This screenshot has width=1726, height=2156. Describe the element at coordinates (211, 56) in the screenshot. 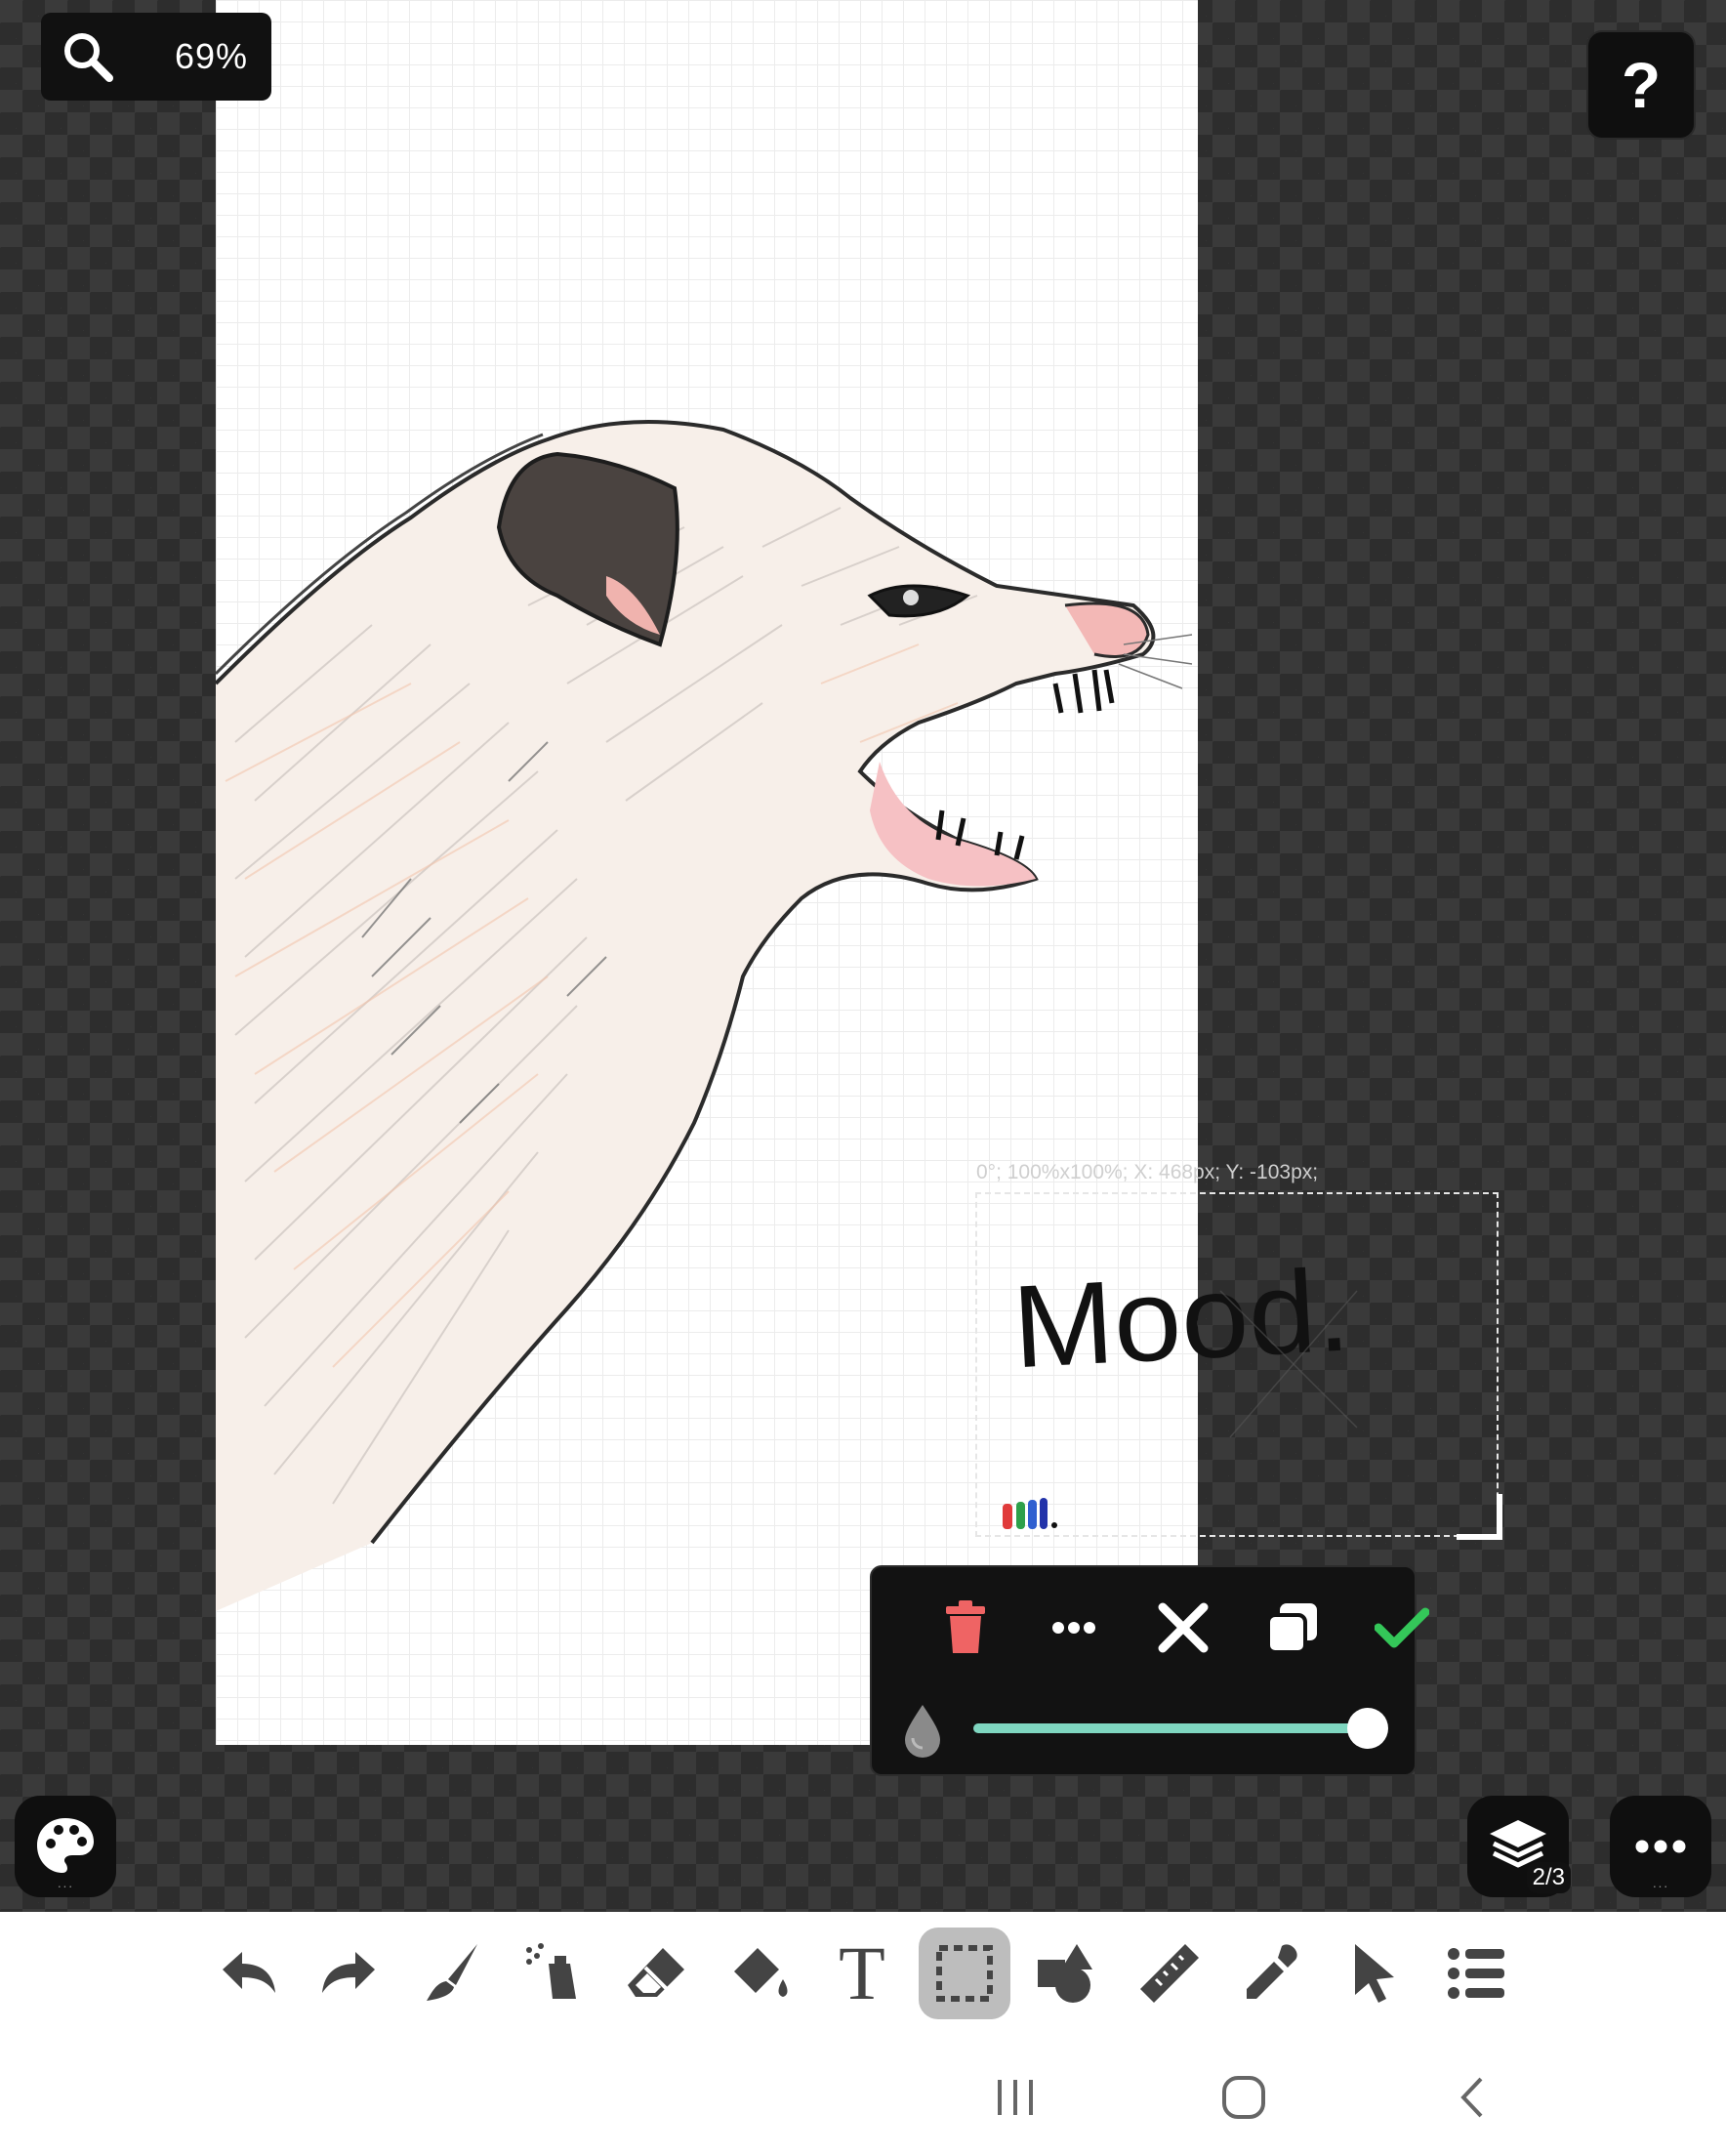

I see `zoom-value: 69%` at that location.